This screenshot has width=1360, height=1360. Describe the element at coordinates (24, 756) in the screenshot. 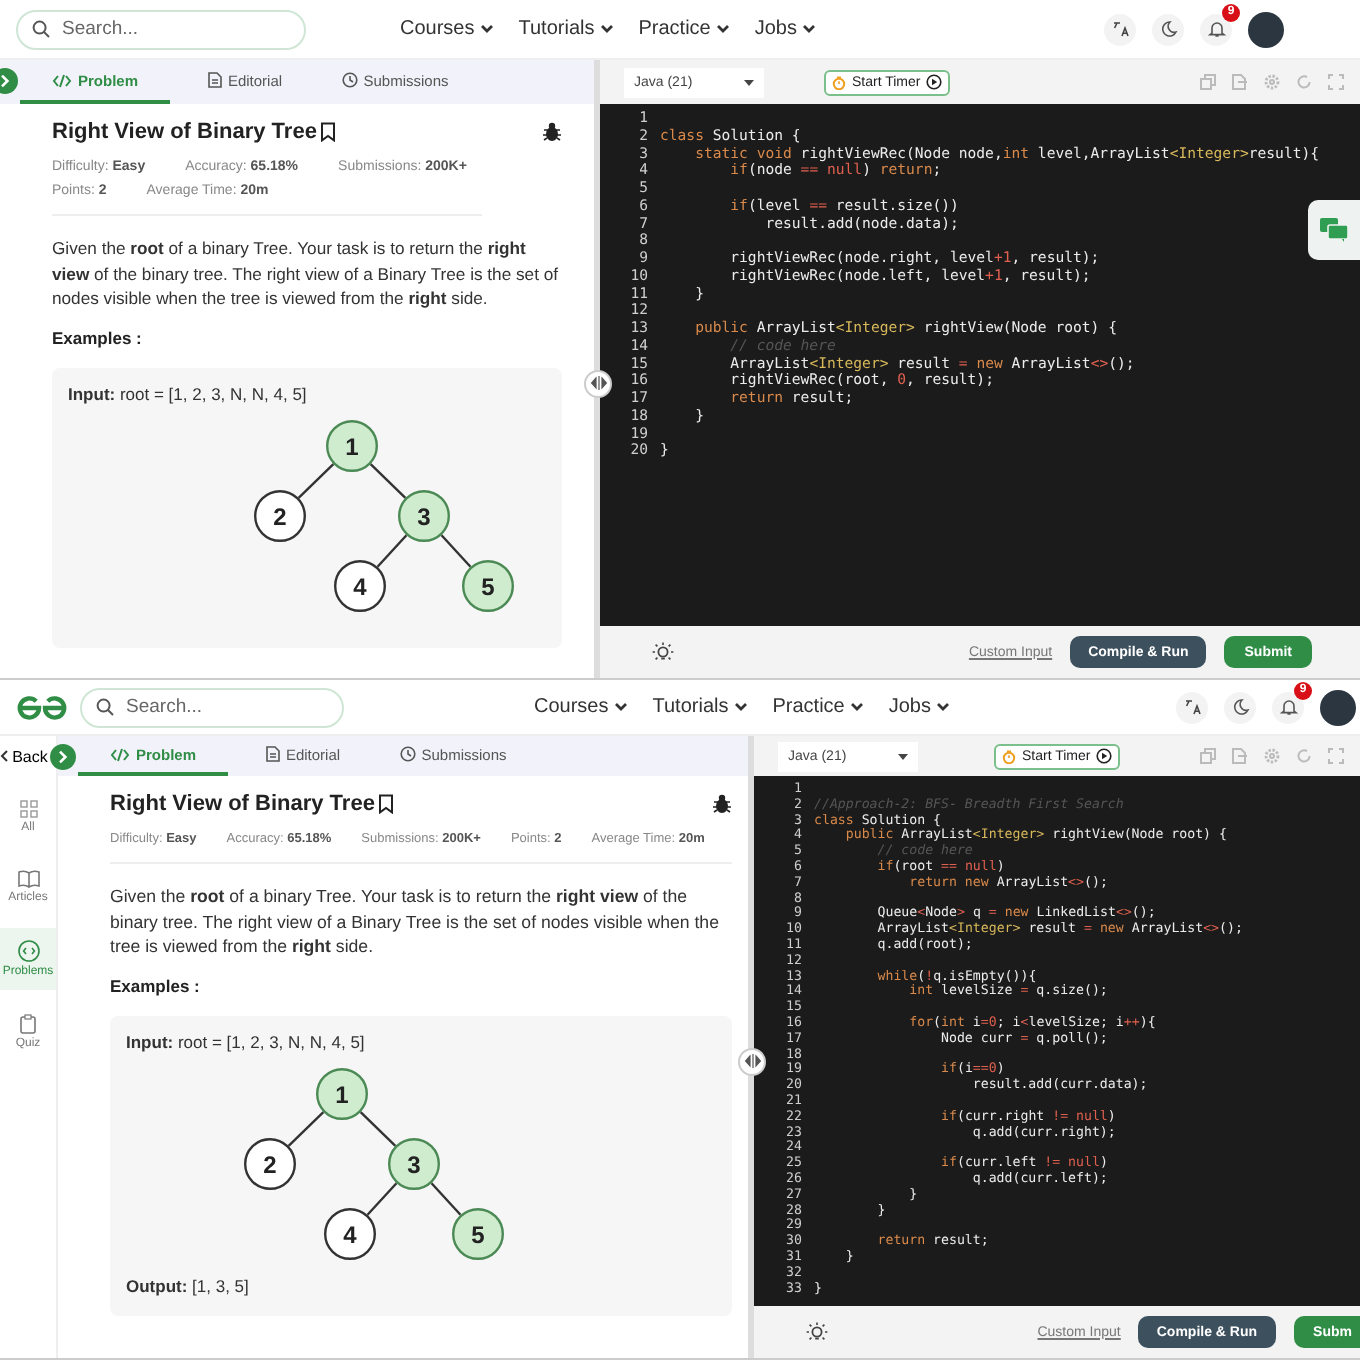

I see `back-button: Back` at that location.